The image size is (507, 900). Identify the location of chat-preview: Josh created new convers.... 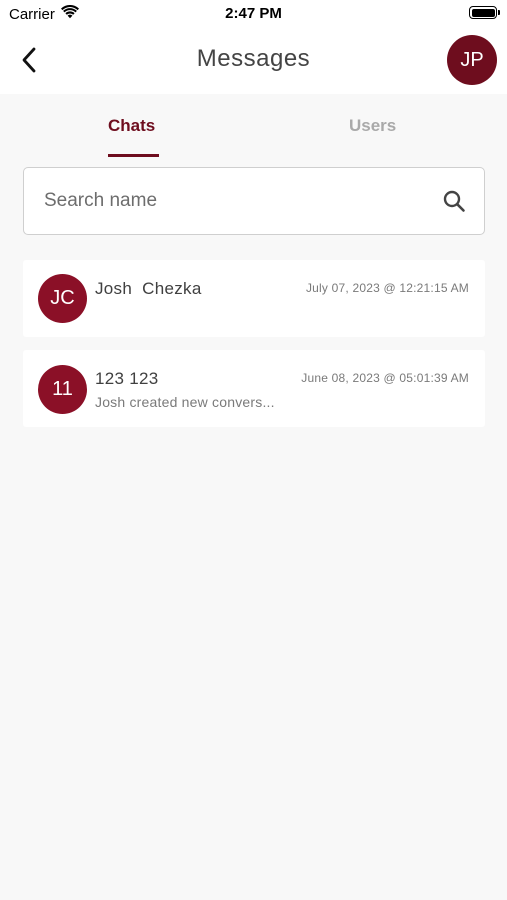
(185, 402).